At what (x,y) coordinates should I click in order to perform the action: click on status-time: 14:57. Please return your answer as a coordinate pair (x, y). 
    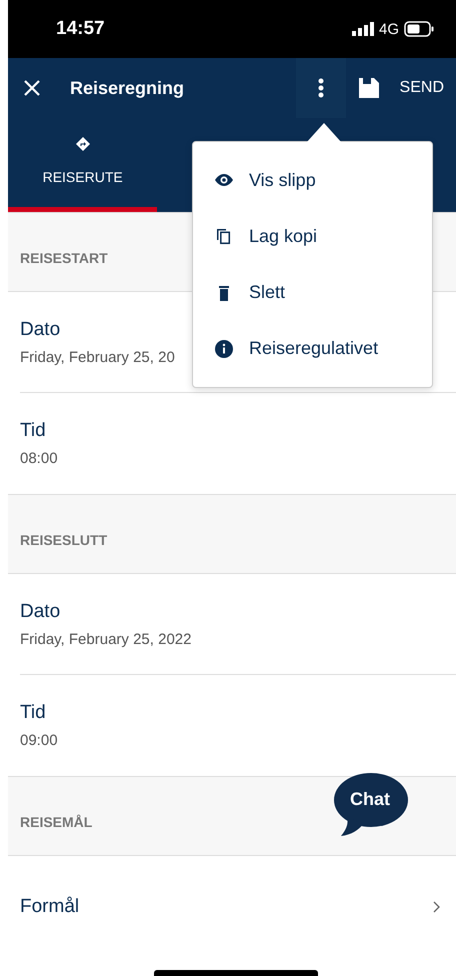
    Looking at the image, I should click on (80, 29).